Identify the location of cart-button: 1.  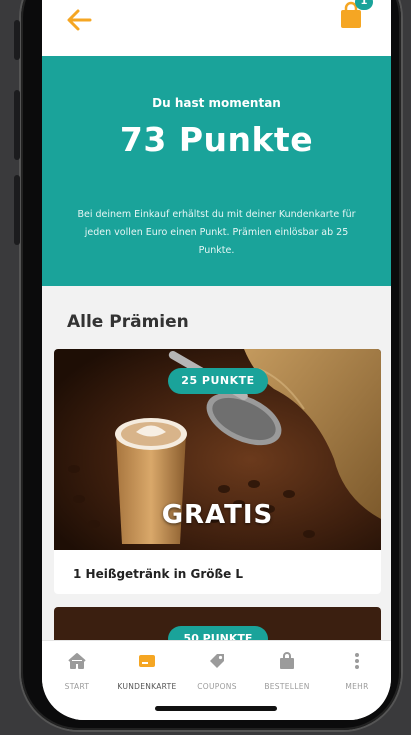
(354, 17).